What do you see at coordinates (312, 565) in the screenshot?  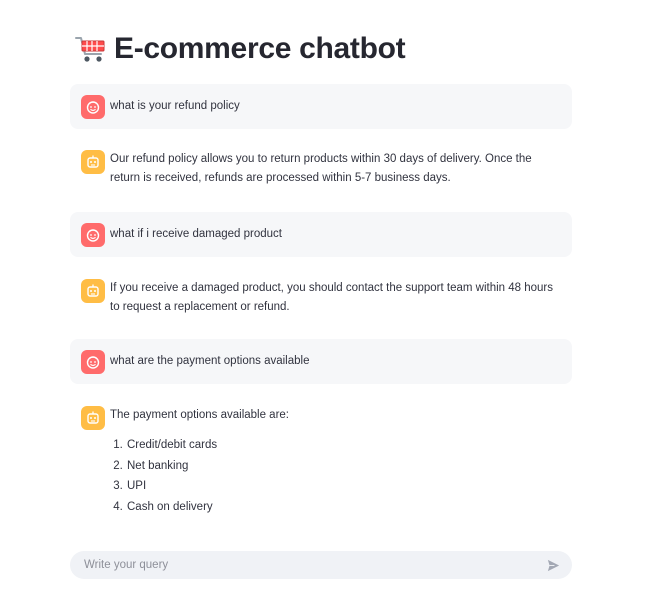 I see `chat-input` at bounding box center [312, 565].